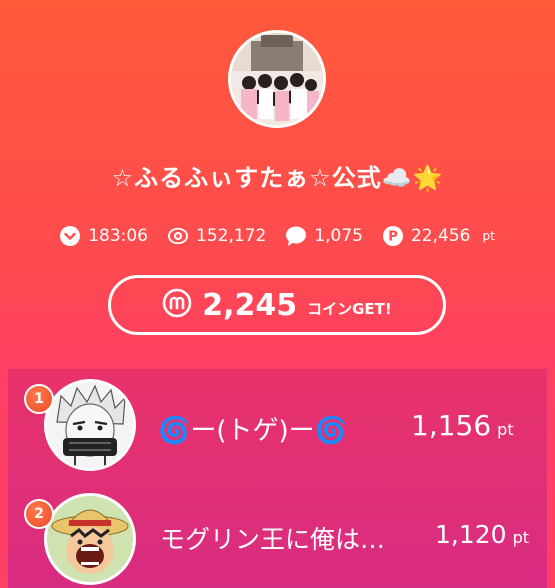 This screenshot has height=588, width=555. I want to click on stat-points-unit: pt, so click(488, 236).